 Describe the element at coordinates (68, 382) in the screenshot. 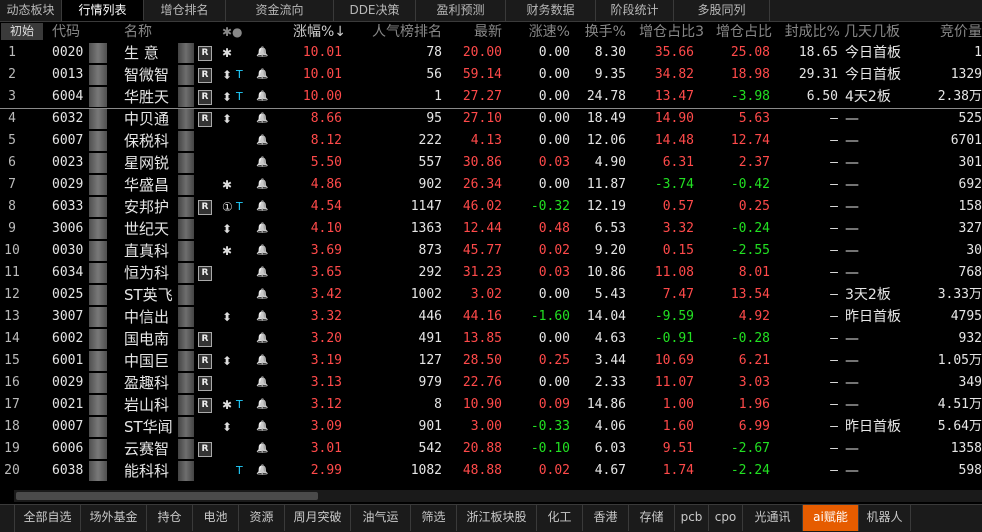

I see `stock-code: 0029` at that location.